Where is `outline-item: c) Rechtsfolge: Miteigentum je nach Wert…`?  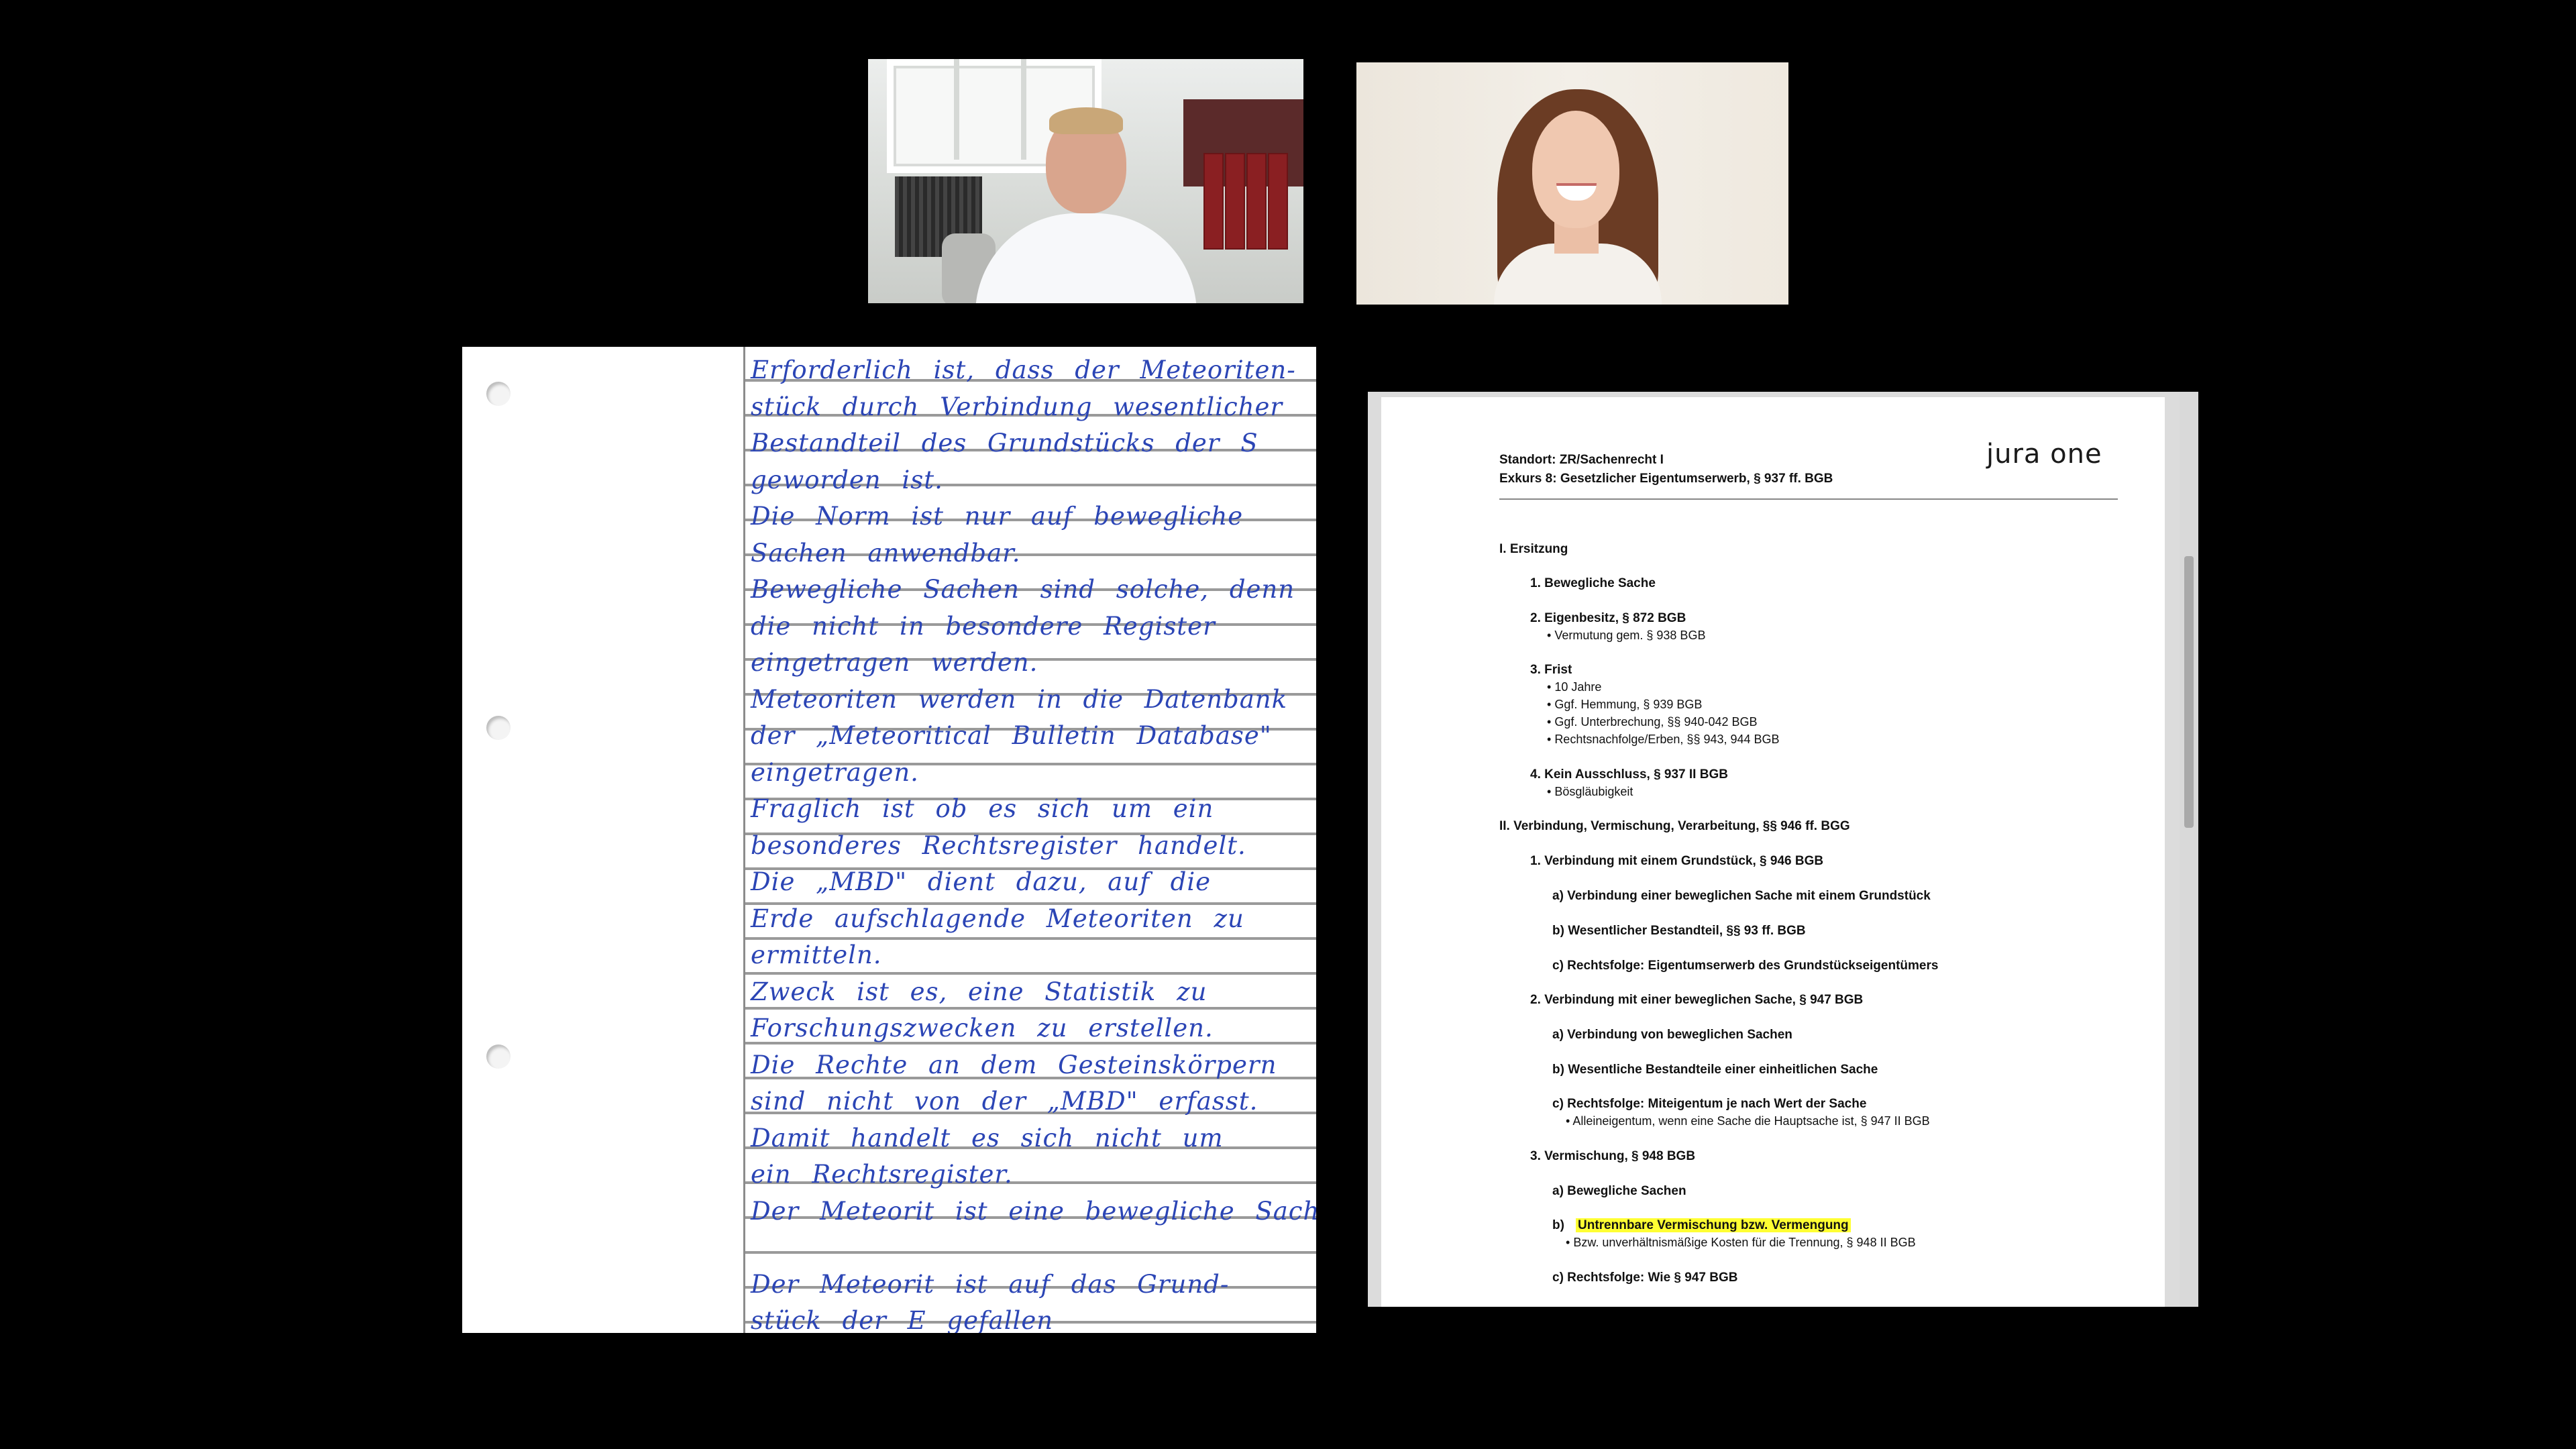
outline-item: c) Rechtsfolge: Miteigentum je nach Wert… is located at coordinates (1709, 1104).